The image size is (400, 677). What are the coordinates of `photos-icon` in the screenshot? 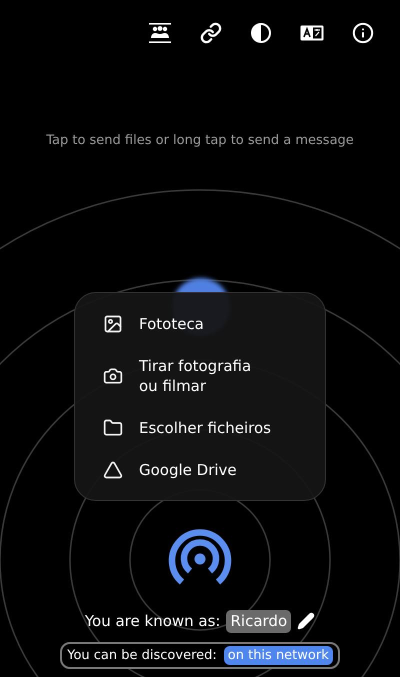 It's located at (113, 324).